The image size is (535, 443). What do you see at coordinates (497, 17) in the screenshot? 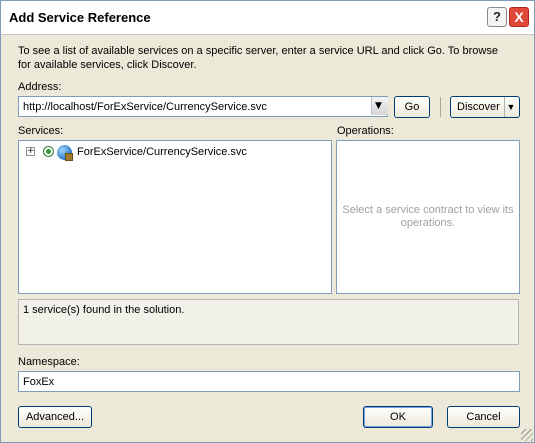
I see `help-button: ?` at bounding box center [497, 17].